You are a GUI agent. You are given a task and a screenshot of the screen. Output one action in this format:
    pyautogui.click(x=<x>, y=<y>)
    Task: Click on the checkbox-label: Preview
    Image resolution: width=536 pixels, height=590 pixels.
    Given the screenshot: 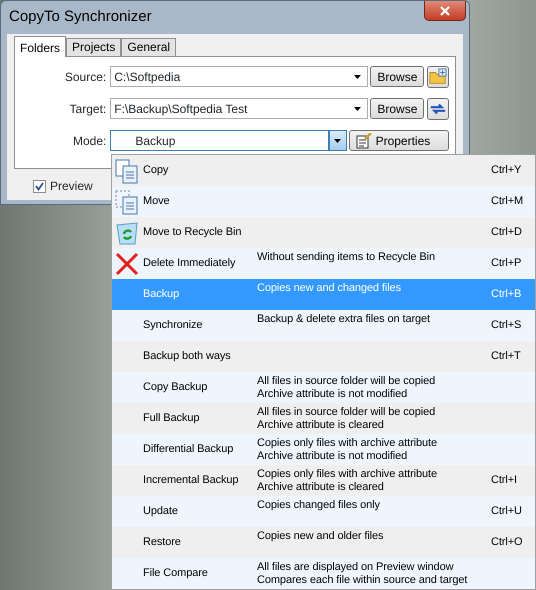 What is the action you would take?
    pyautogui.click(x=71, y=186)
    